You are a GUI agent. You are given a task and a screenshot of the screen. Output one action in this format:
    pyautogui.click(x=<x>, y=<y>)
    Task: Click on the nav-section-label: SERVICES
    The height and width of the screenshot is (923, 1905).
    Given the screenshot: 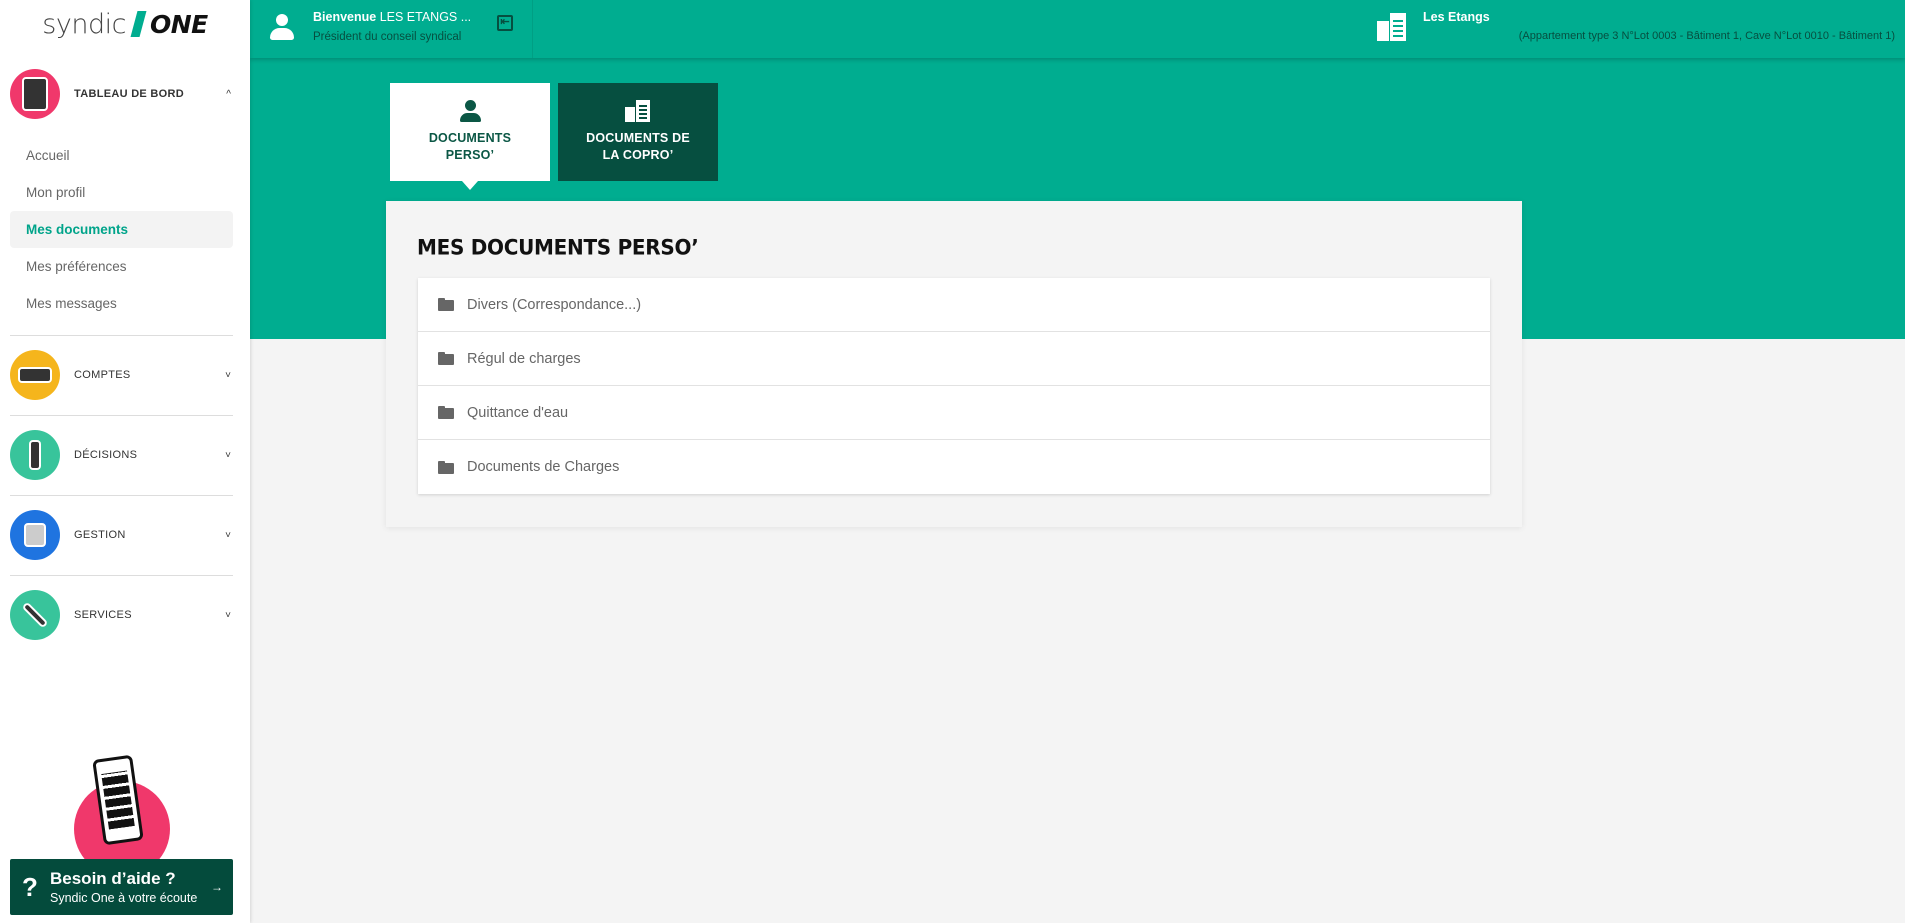 What is the action you would take?
    pyautogui.click(x=103, y=615)
    